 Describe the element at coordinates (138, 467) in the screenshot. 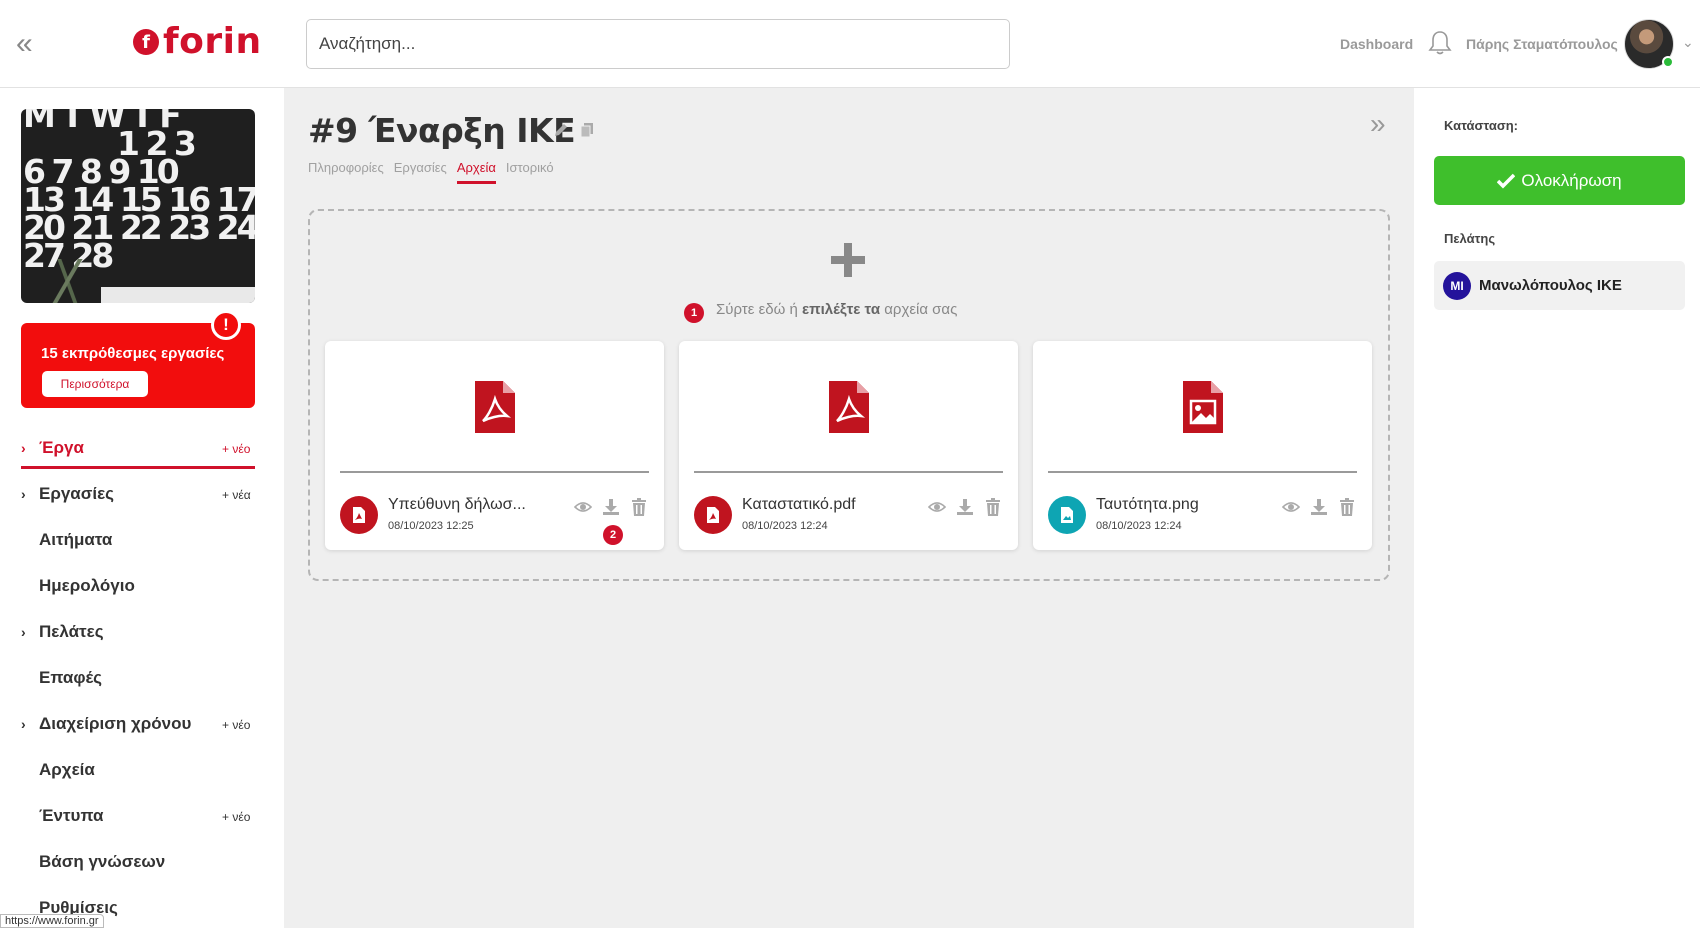

I see `active-underline` at that location.